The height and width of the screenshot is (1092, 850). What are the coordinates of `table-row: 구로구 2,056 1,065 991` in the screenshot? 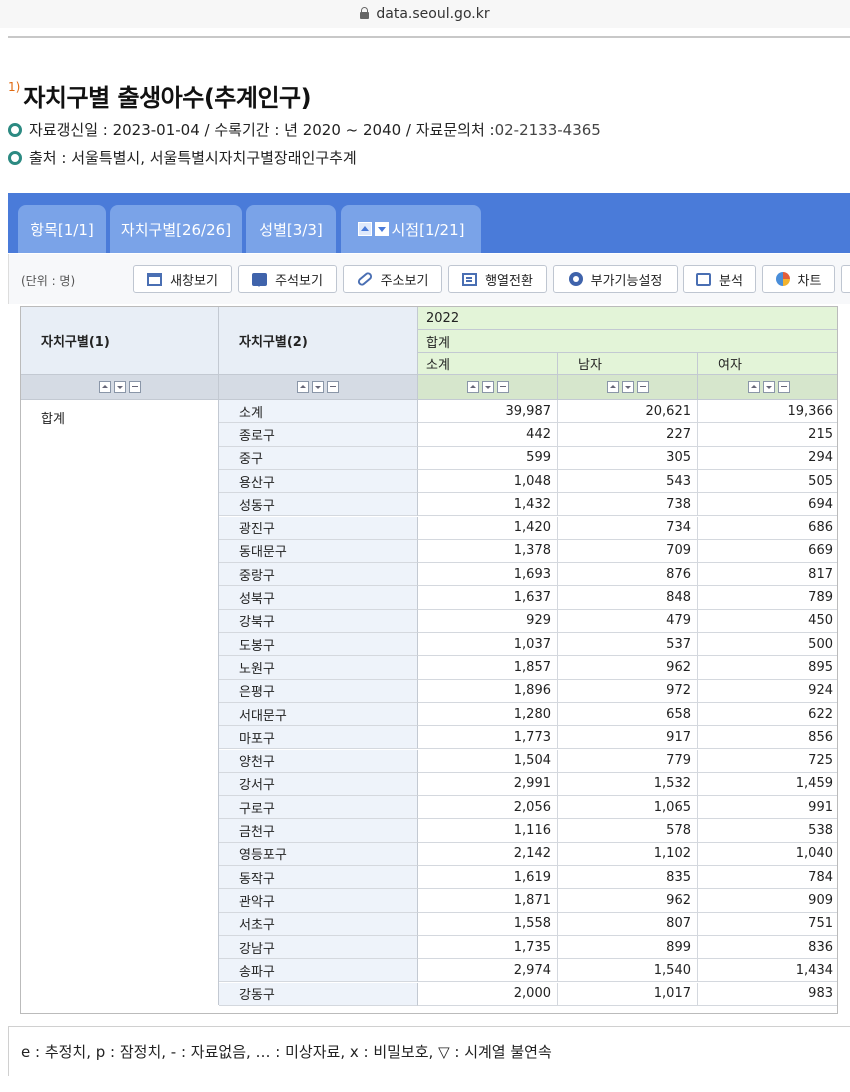 It's located at (429, 808).